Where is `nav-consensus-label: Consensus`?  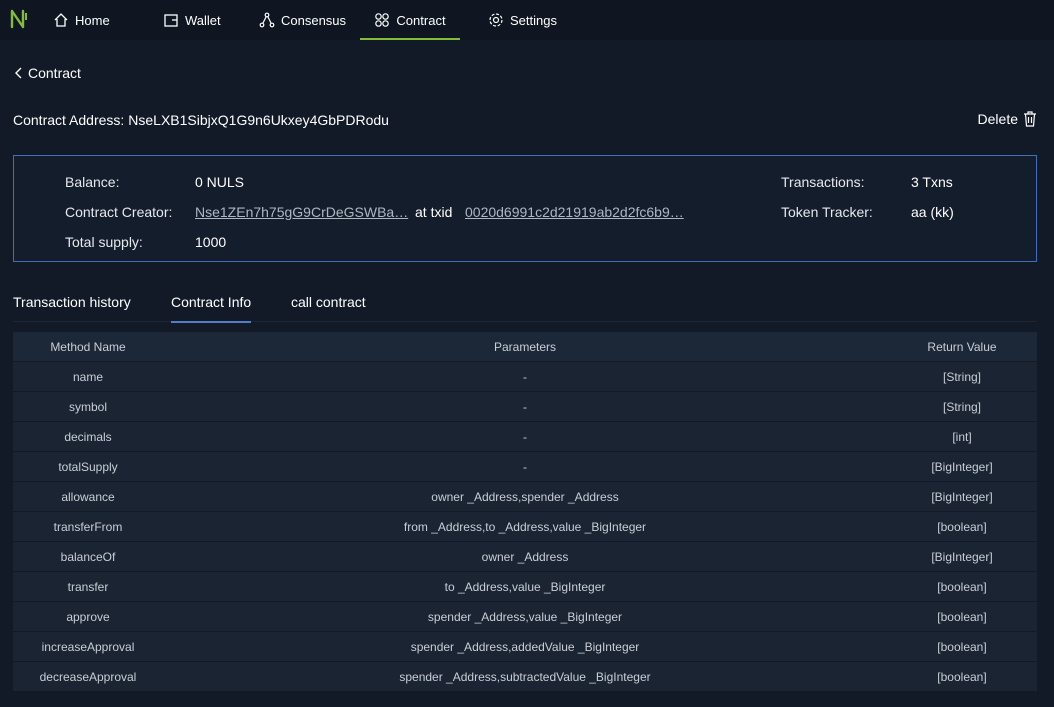 nav-consensus-label: Consensus is located at coordinates (314, 20).